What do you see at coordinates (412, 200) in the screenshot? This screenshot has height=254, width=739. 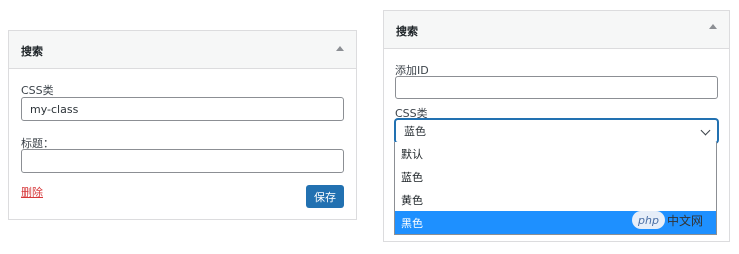 I see `option-label: 黄色` at bounding box center [412, 200].